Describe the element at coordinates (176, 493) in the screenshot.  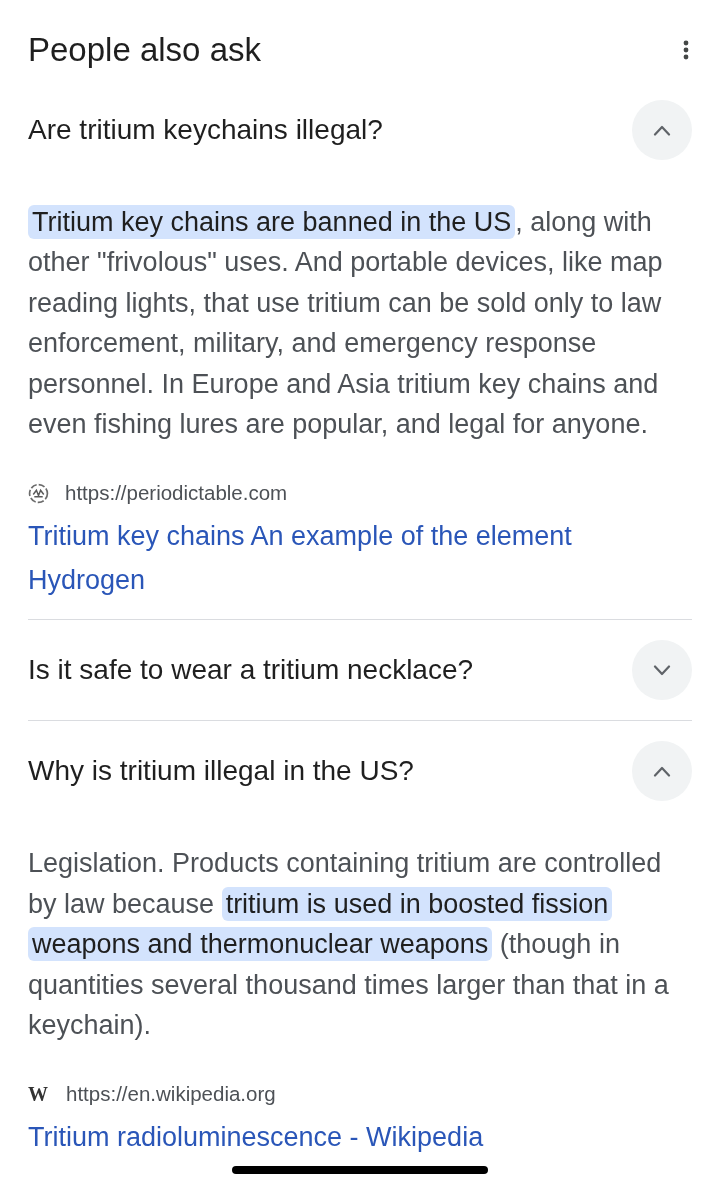
I see `source-url: https://periodictable.com` at that location.